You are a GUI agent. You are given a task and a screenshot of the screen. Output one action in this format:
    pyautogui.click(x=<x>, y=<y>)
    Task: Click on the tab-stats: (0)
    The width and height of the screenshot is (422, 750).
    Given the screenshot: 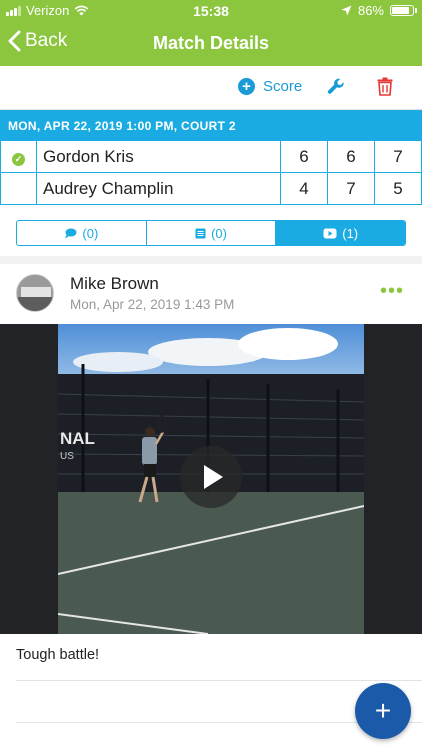 What is the action you would take?
    pyautogui.click(x=212, y=233)
    